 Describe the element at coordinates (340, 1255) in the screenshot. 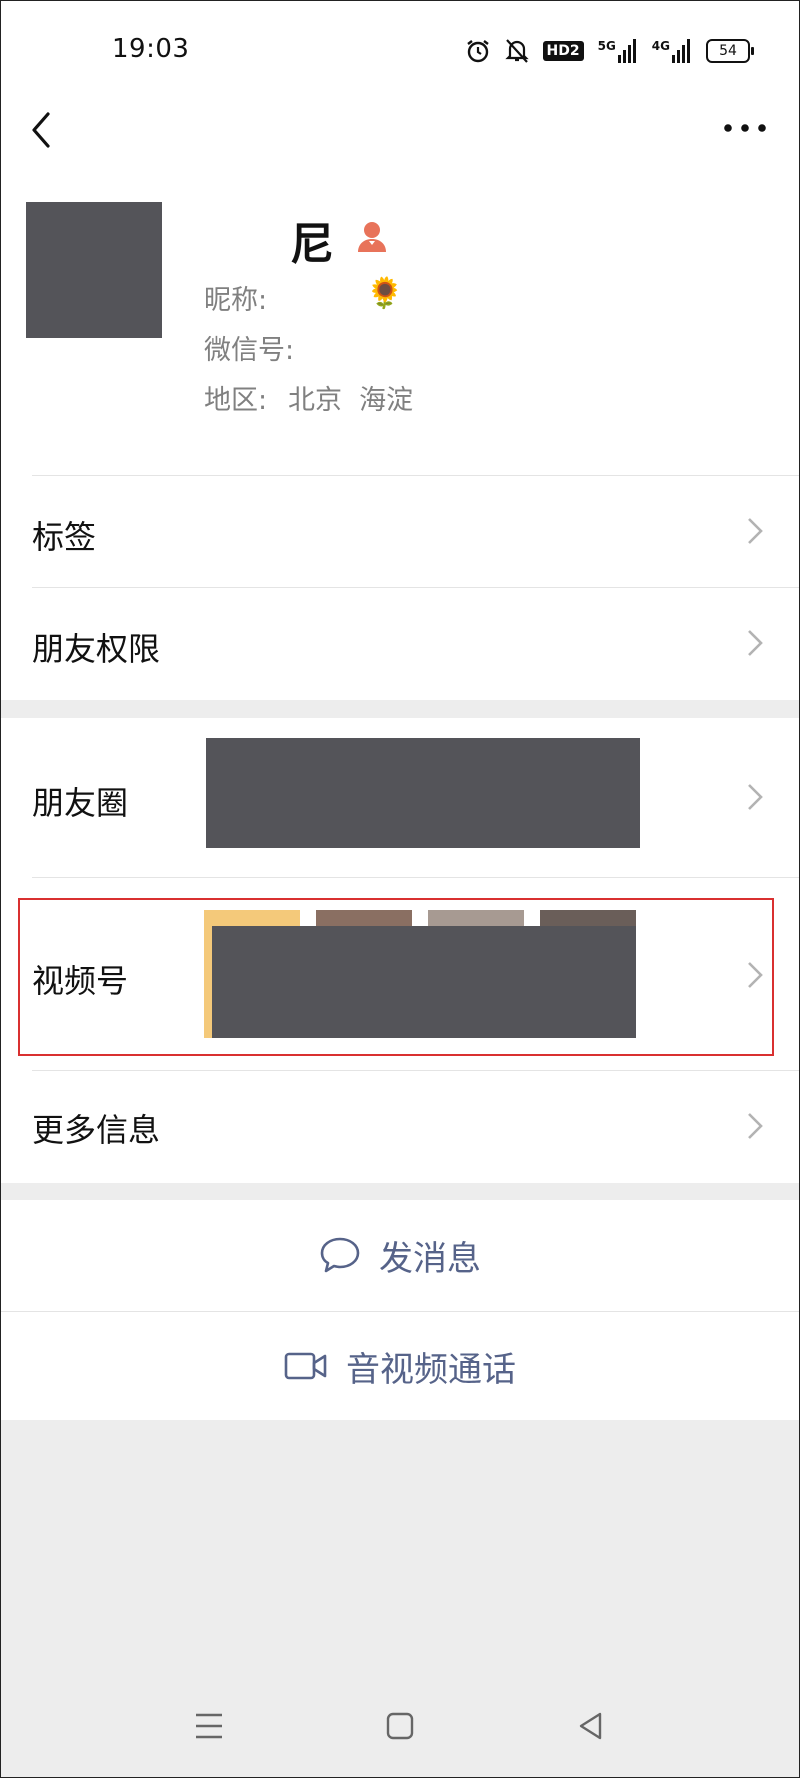

I see `chat-bubble-icon` at that location.